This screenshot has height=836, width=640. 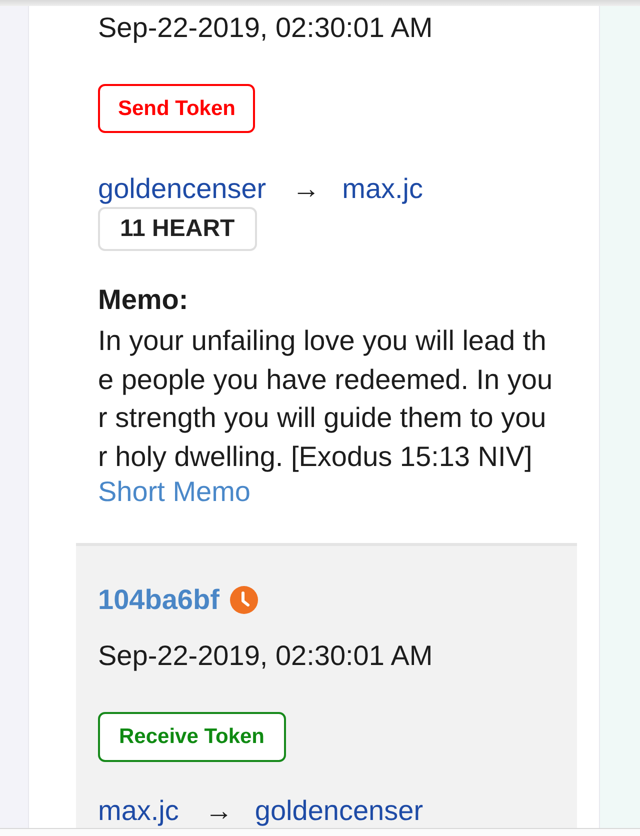 What do you see at coordinates (143, 300) in the screenshot?
I see `memo-label: Memo:` at bounding box center [143, 300].